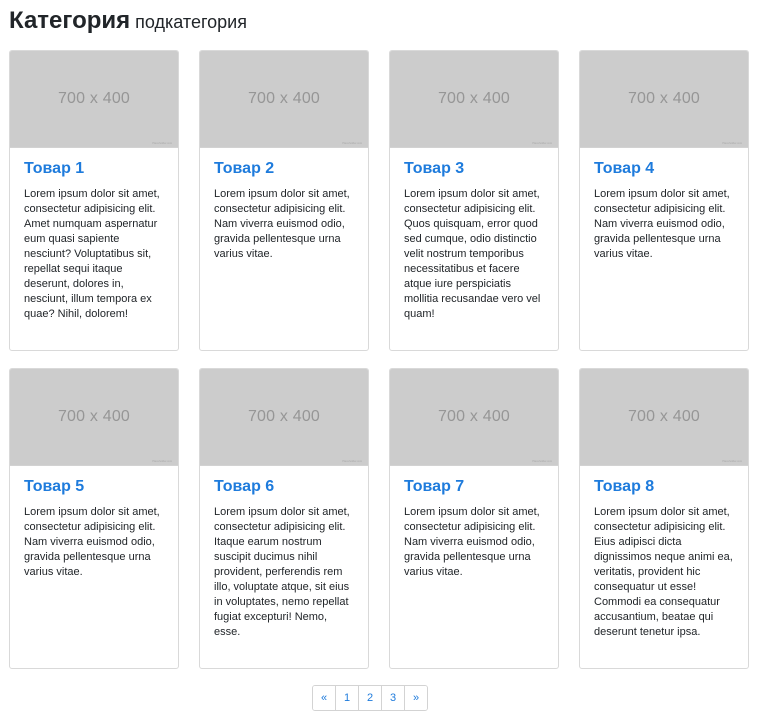 The height and width of the screenshot is (715, 767). I want to click on pagination-page-2: 2, so click(370, 698).